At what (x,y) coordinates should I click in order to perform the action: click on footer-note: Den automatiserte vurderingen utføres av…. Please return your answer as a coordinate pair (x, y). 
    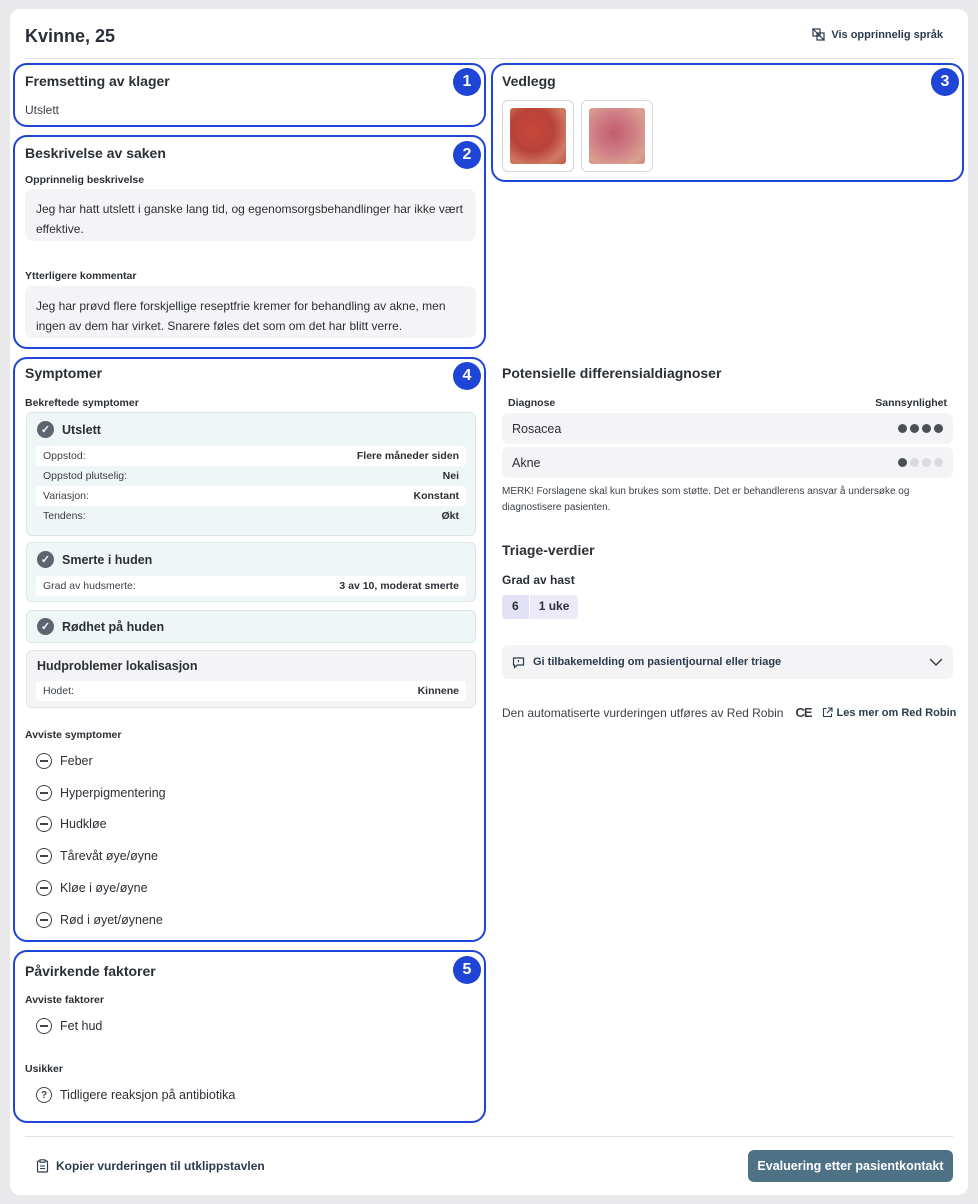
    Looking at the image, I should click on (729, 712).